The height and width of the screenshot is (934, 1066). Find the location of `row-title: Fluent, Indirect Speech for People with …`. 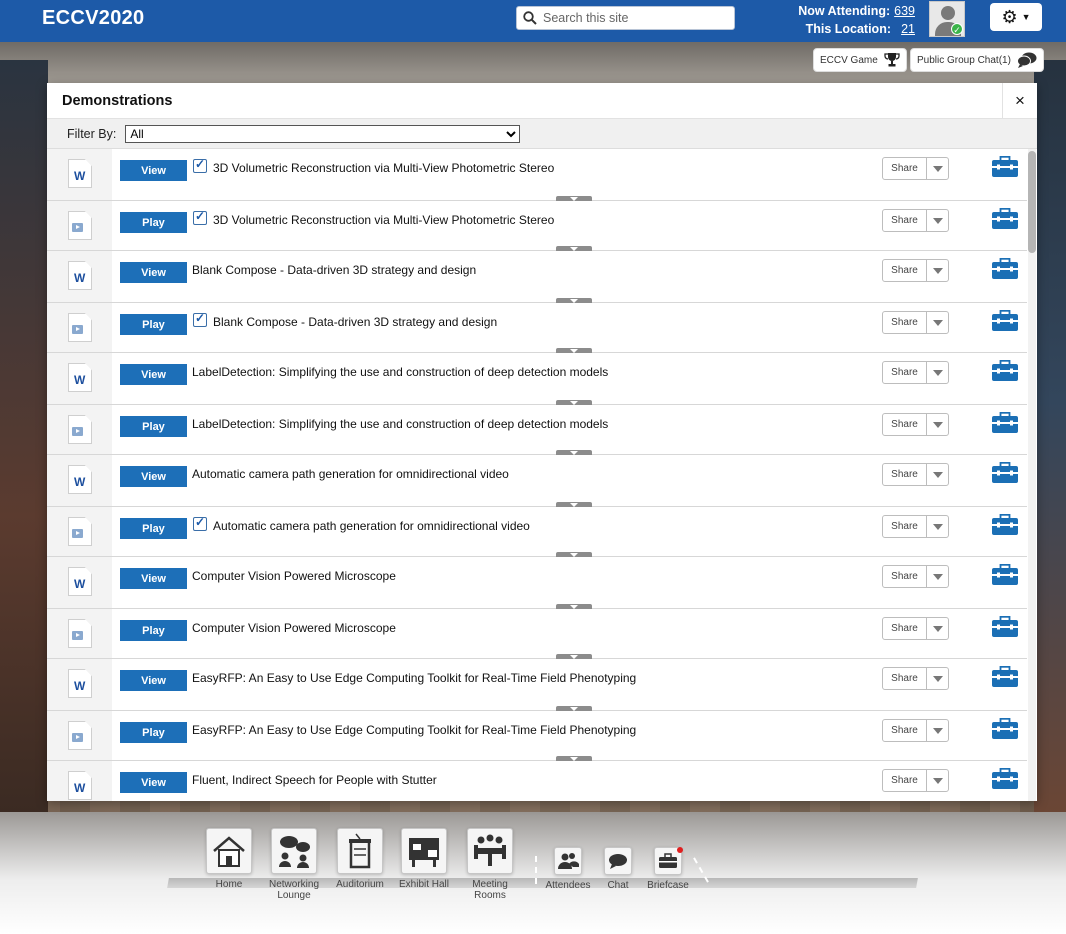

row-title: Fluent, Indirect Speech for People with … is located at coordinates (314, 780).